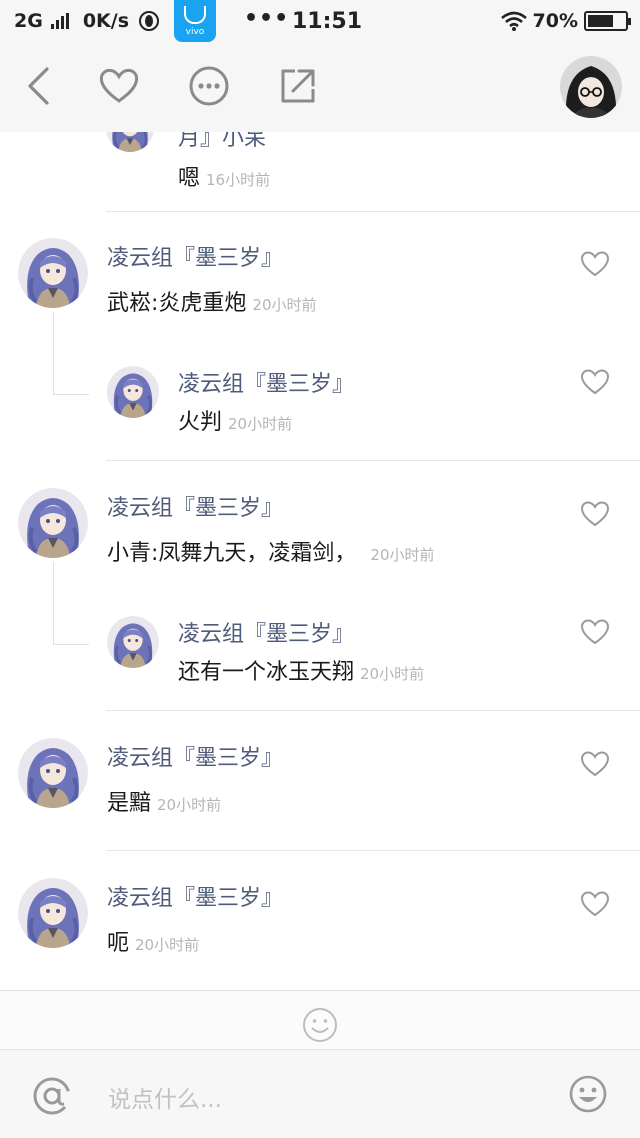 This screenshot has height=1138, width=640. What do you see at coordinates (59, 21) in the screenshot?
I see `signal-icon` at bounding box center [59, 21].